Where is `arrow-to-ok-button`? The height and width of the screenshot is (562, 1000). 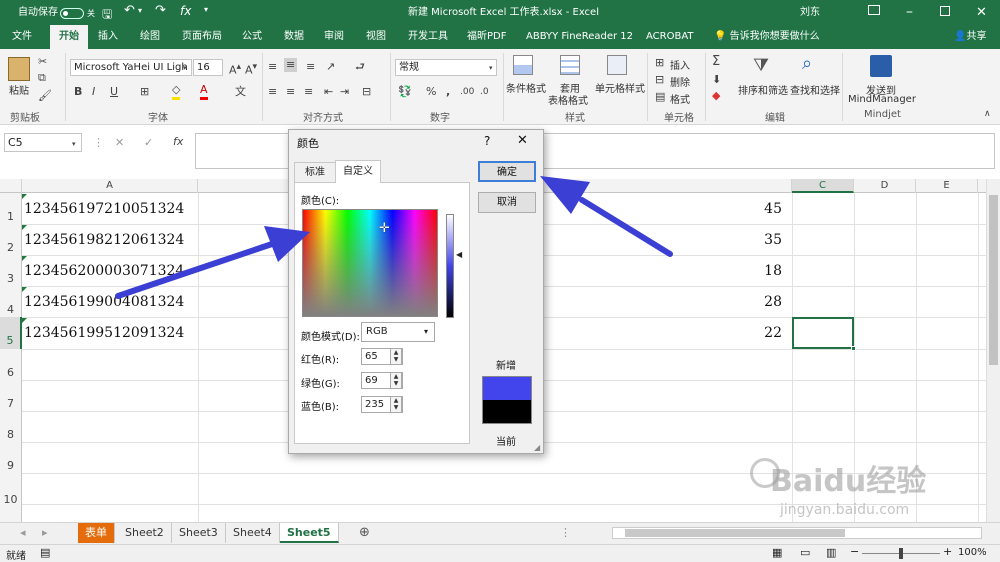 arrow-to-ok-button is located at coordinates (606, 216).